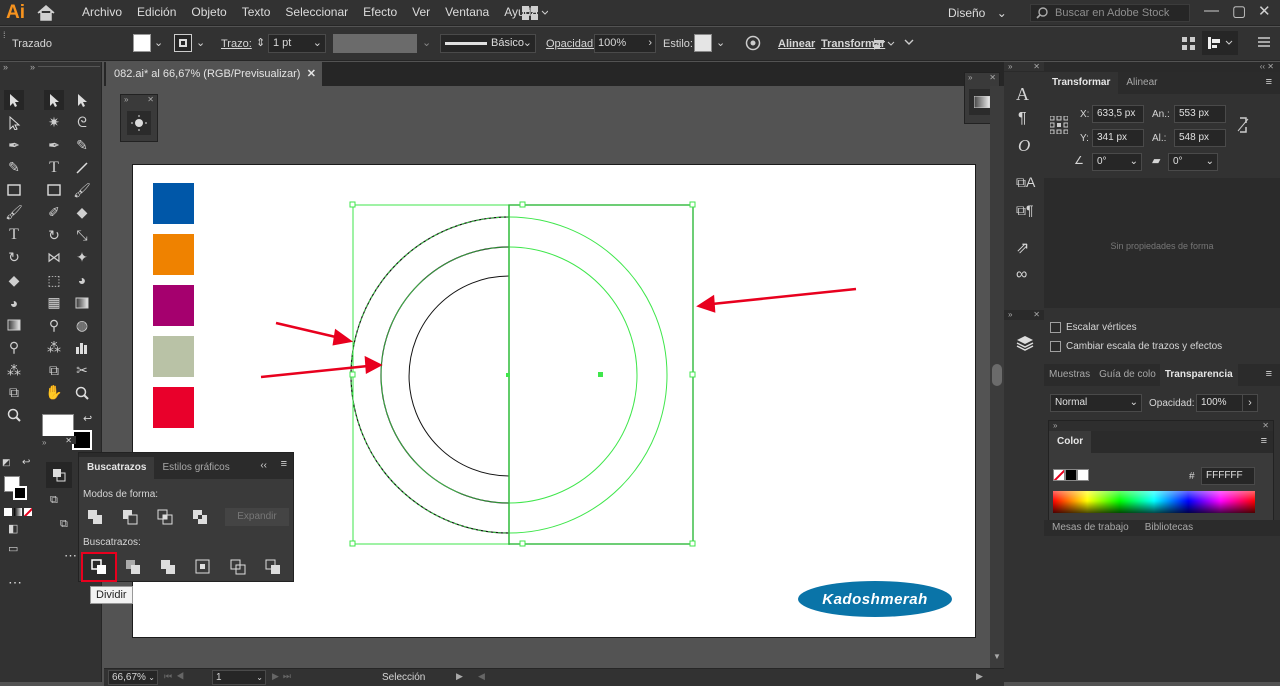 Image resolution: width=1280 pixels, height=686 pixels. Describe the element at coordinates (459, 376) in the screenshot. I see `inner-circle-left-path` at that location.